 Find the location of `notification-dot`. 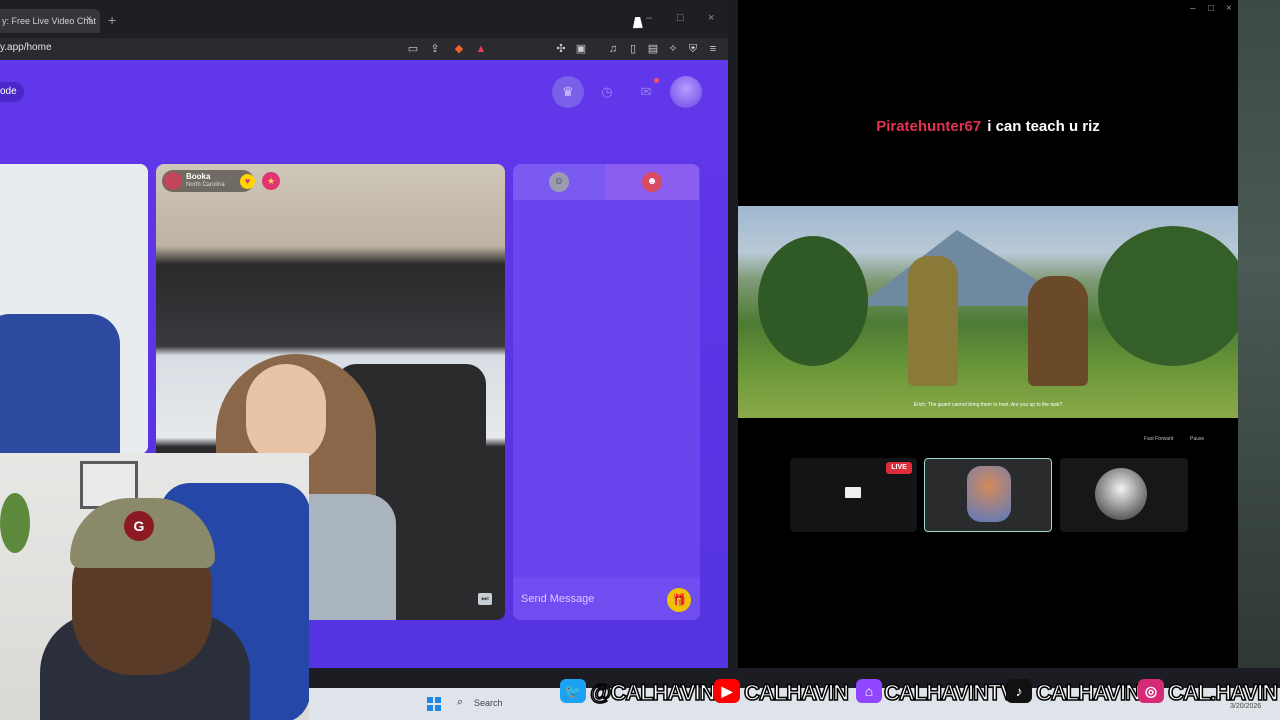

notification-dot is located at coordinates (656, 80).